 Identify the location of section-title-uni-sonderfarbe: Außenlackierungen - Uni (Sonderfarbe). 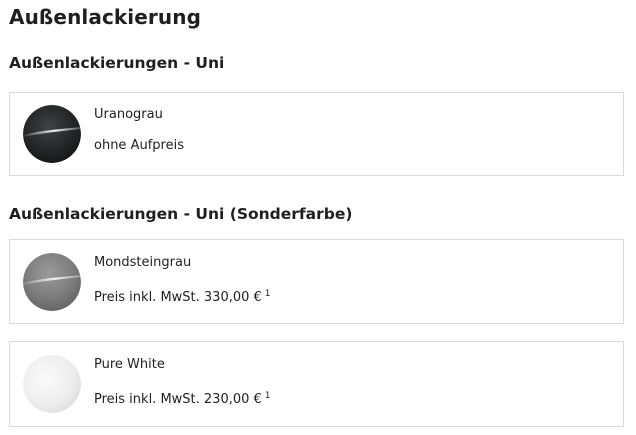
(181, 214).